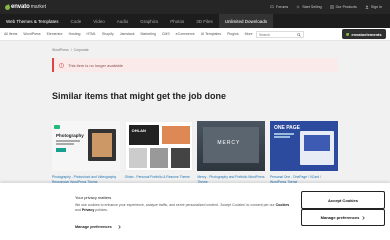  Describe the element at coordinates (76, 21) in the screenshot. I see `cat-code: Code` at that location.